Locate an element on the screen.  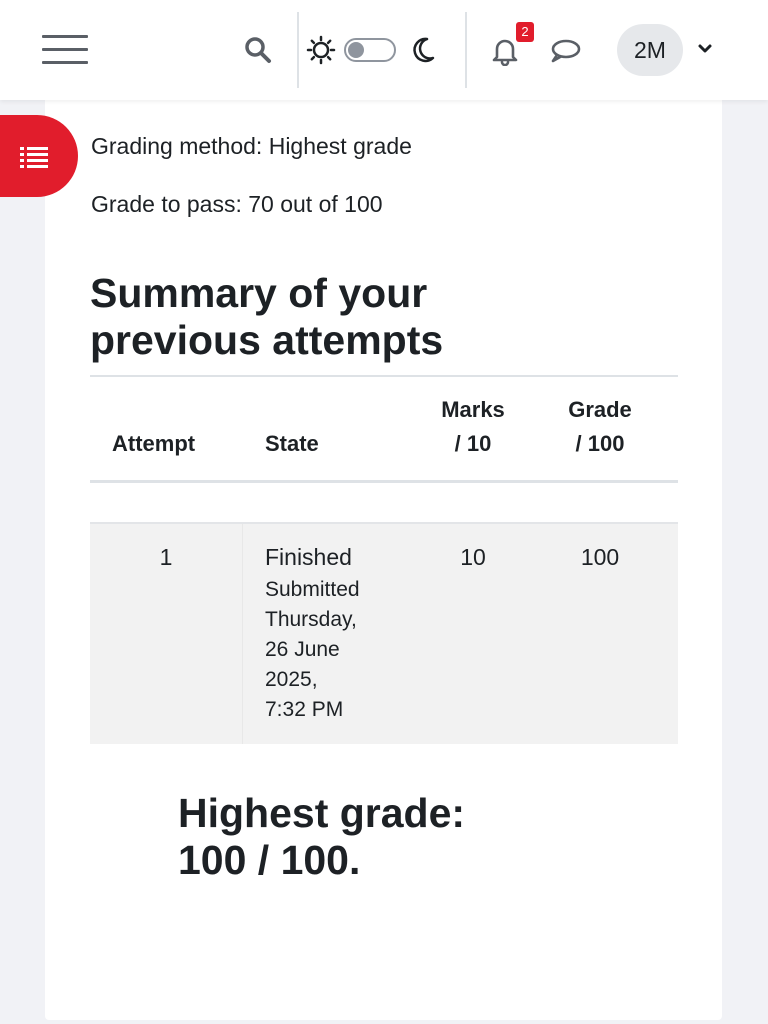
hamburger-menu-icon is located at coordinates (65, 50).